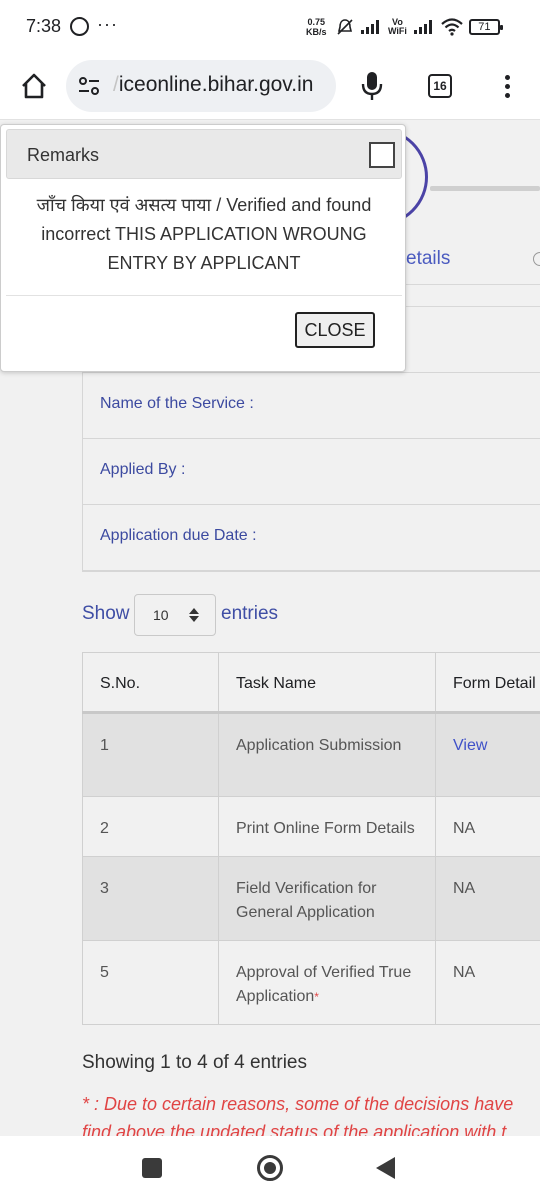 The image size is (540, 1200). What do you see at coordinates (470, 745) in the screenshot?
I see `view-link: View` at bounding box center [470, 745].